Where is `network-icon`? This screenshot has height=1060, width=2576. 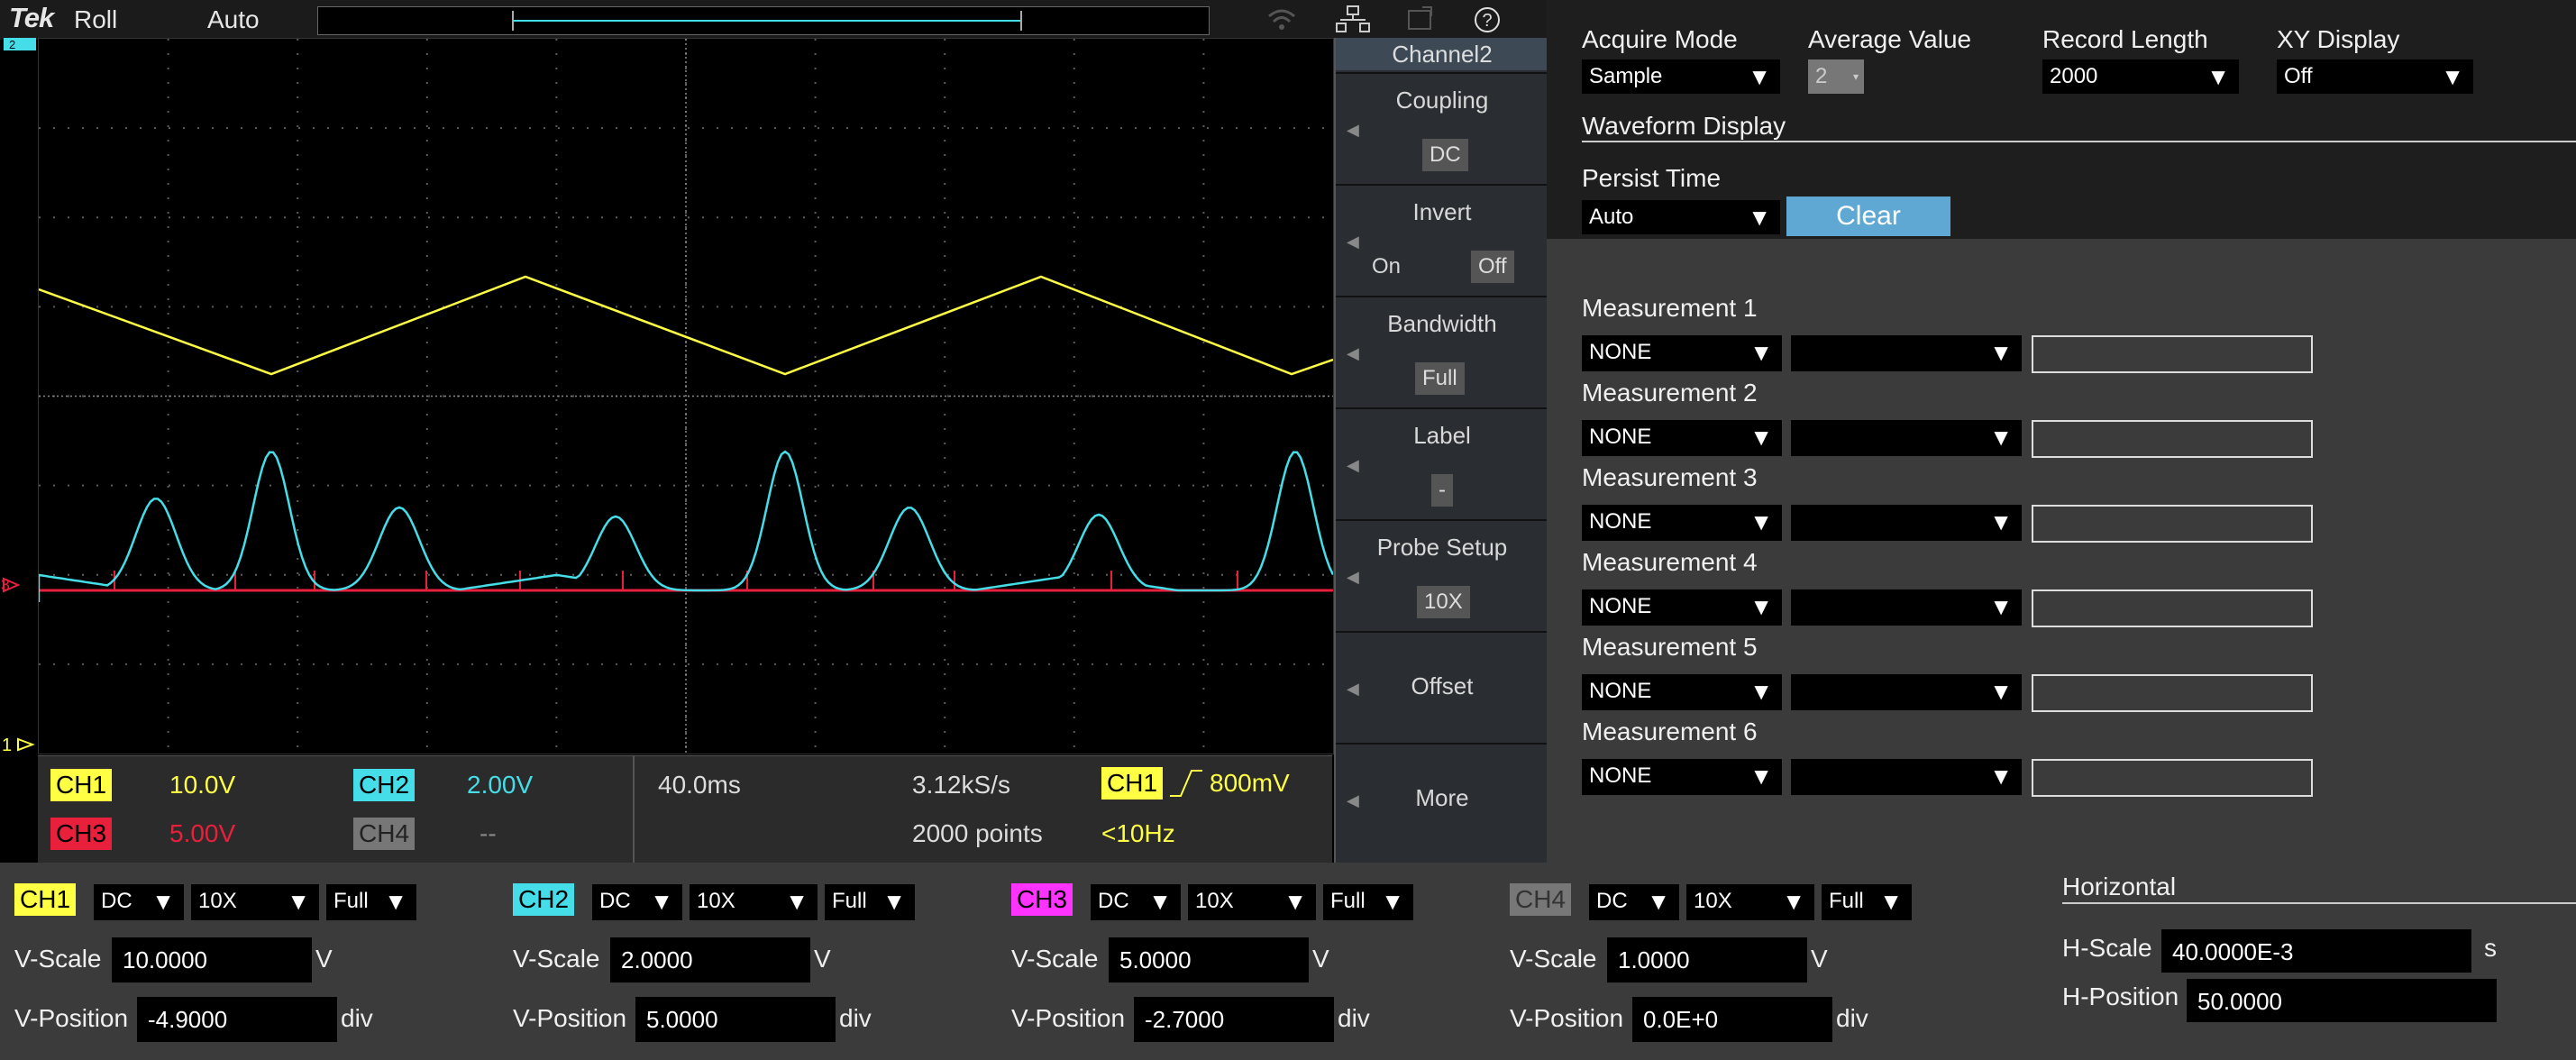 network-icon is located at coordinates (1353, 23).